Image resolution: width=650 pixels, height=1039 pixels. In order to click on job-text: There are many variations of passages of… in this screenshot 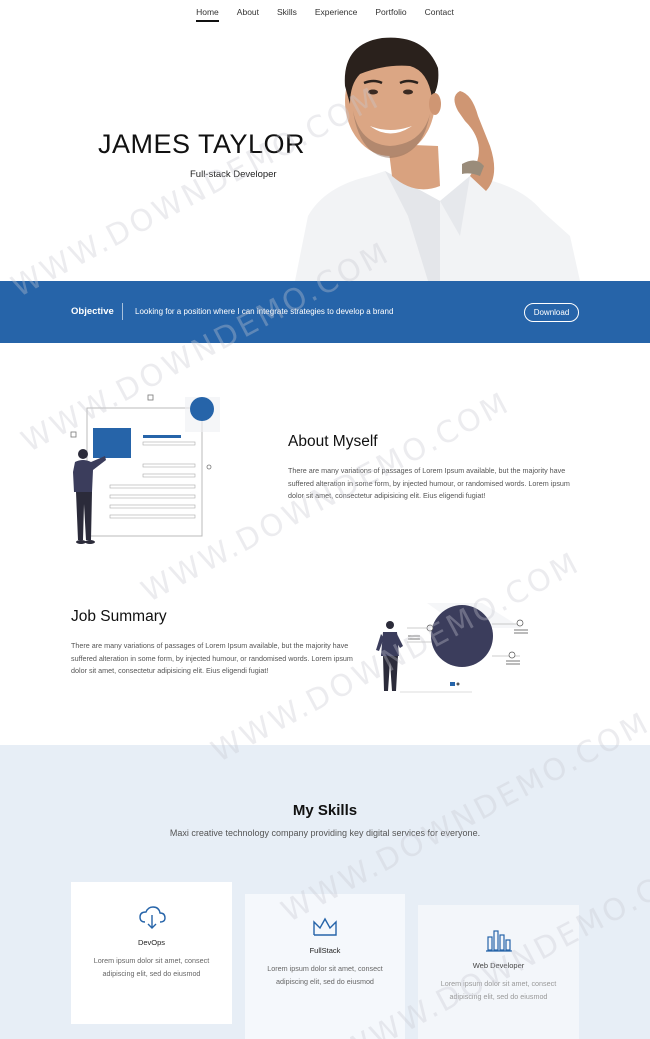, I will do `click(212, 658)`.